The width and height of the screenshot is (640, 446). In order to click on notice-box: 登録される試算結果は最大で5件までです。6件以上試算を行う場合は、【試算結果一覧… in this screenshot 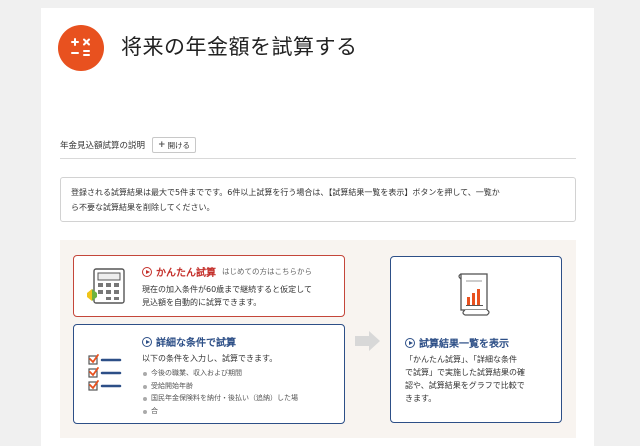, I will do `click(318, 199)`.